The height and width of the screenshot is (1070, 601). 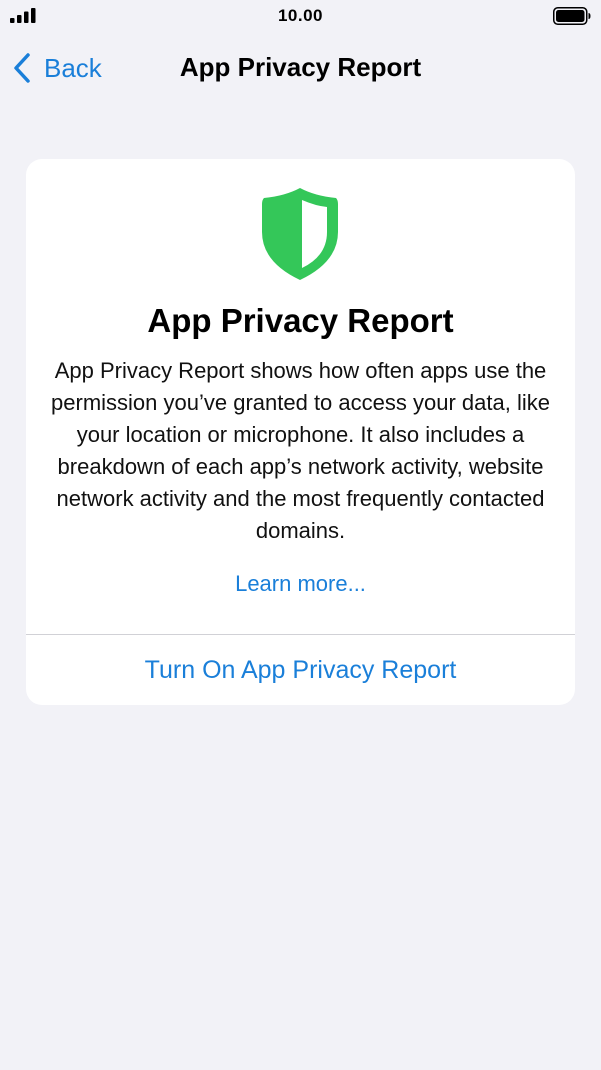 I want to click on card-title: App Privacy Report, so click(x=300, y=320).